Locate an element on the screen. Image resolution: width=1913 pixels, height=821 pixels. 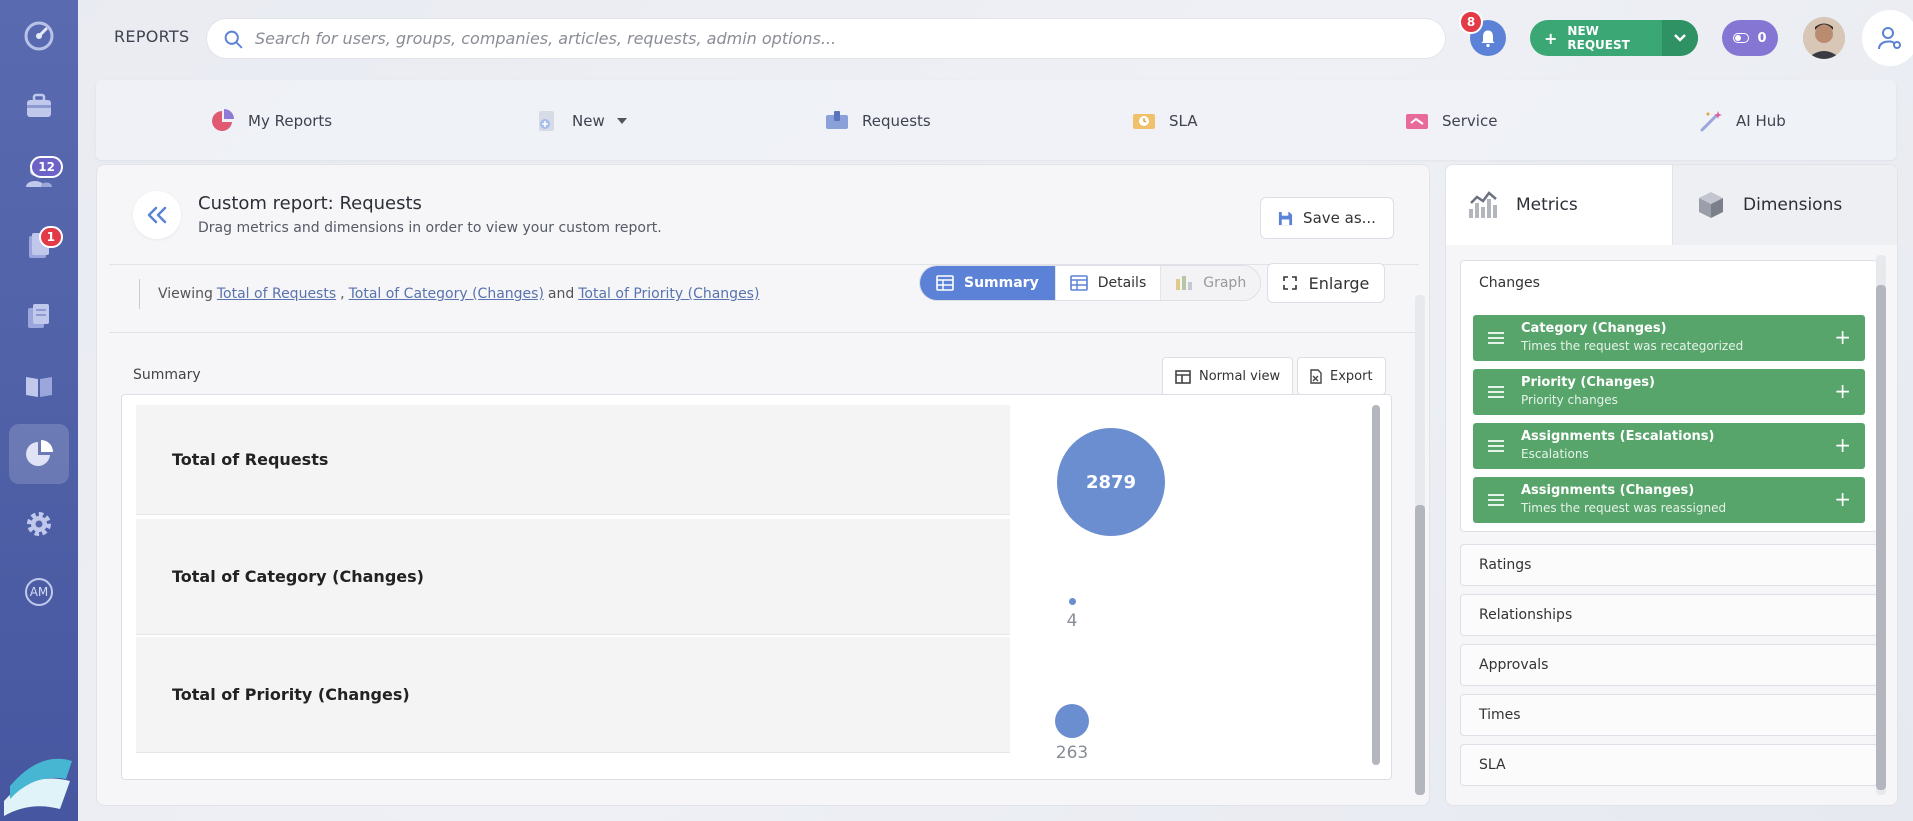
new-request-label: NEW REQUEST is located at coordinates (1598, 38).